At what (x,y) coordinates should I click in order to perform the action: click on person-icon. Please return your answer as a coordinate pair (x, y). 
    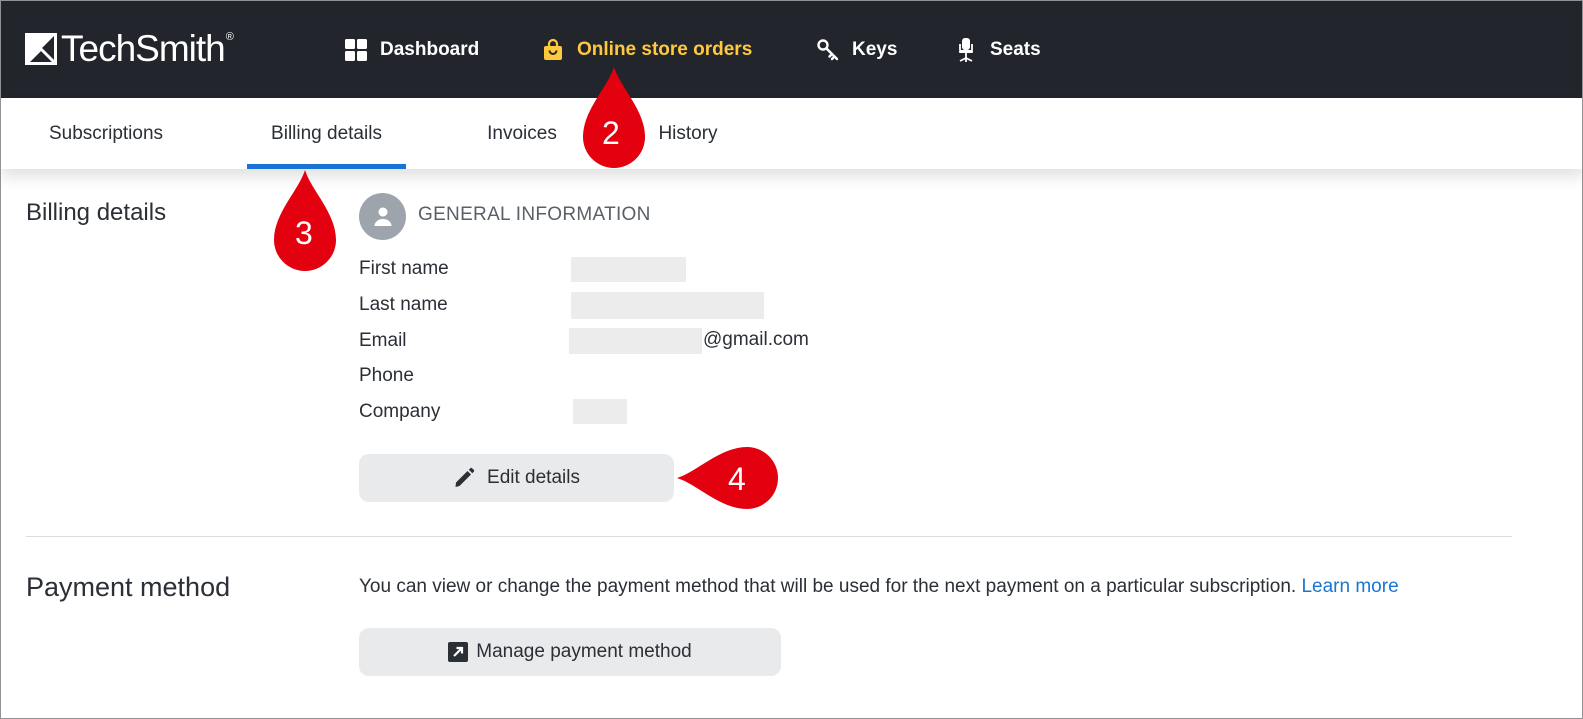
    Looking at the image, I should click on (382, 216).